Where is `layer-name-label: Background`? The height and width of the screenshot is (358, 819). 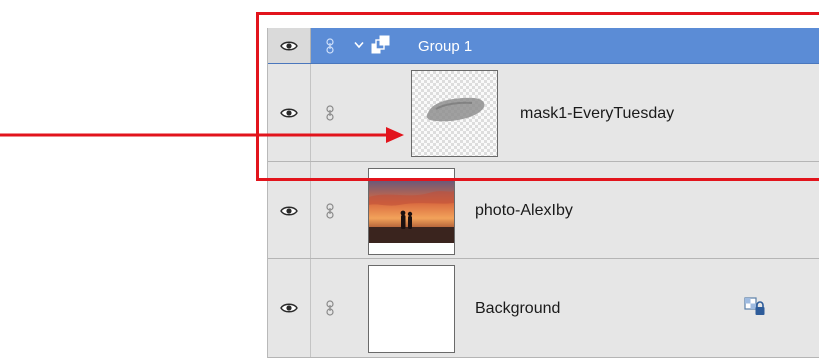 layer-name-label: Background is located at coordinates (518, 308).